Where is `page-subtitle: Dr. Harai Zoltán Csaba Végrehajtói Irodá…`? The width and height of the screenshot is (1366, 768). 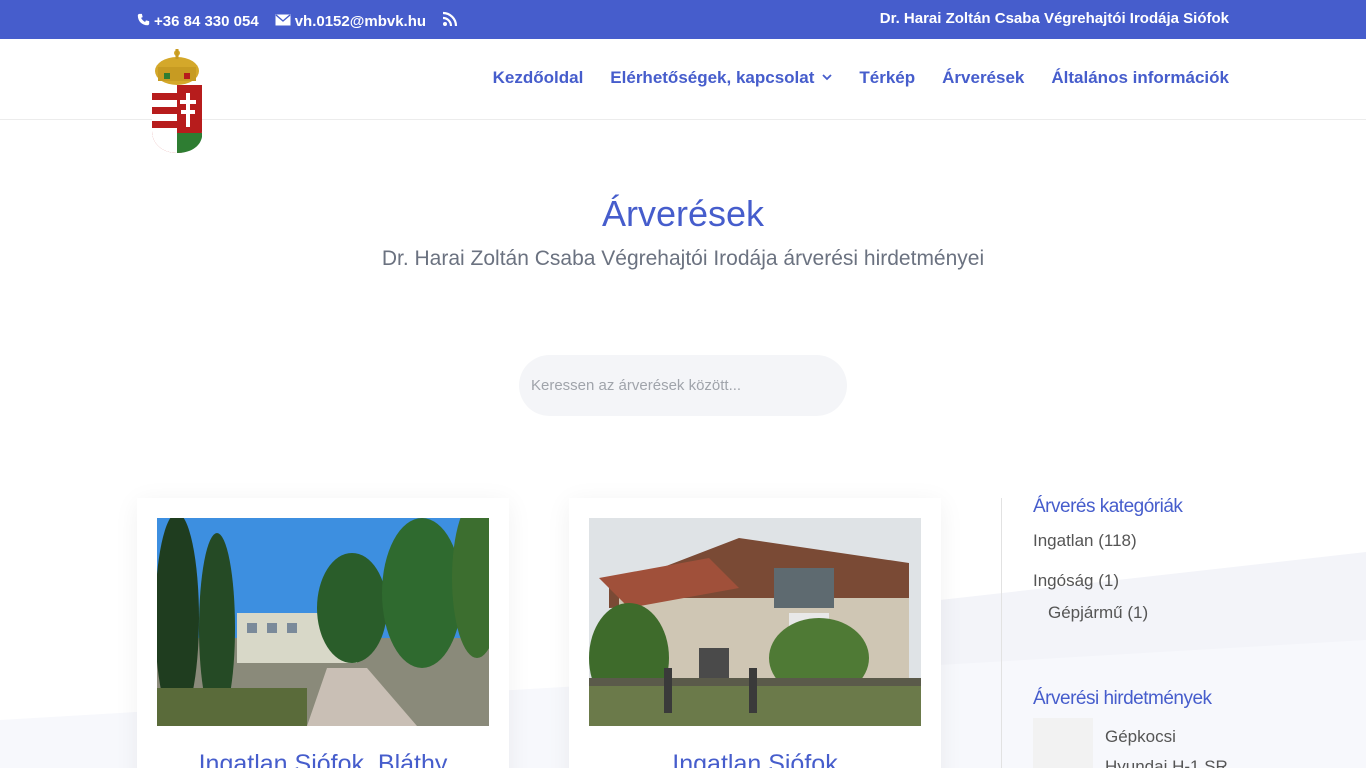 page-subtitle: Dr. Harai Zoltán Csaba Végrehajtói Irodá… is located at coordinates (683, 258).